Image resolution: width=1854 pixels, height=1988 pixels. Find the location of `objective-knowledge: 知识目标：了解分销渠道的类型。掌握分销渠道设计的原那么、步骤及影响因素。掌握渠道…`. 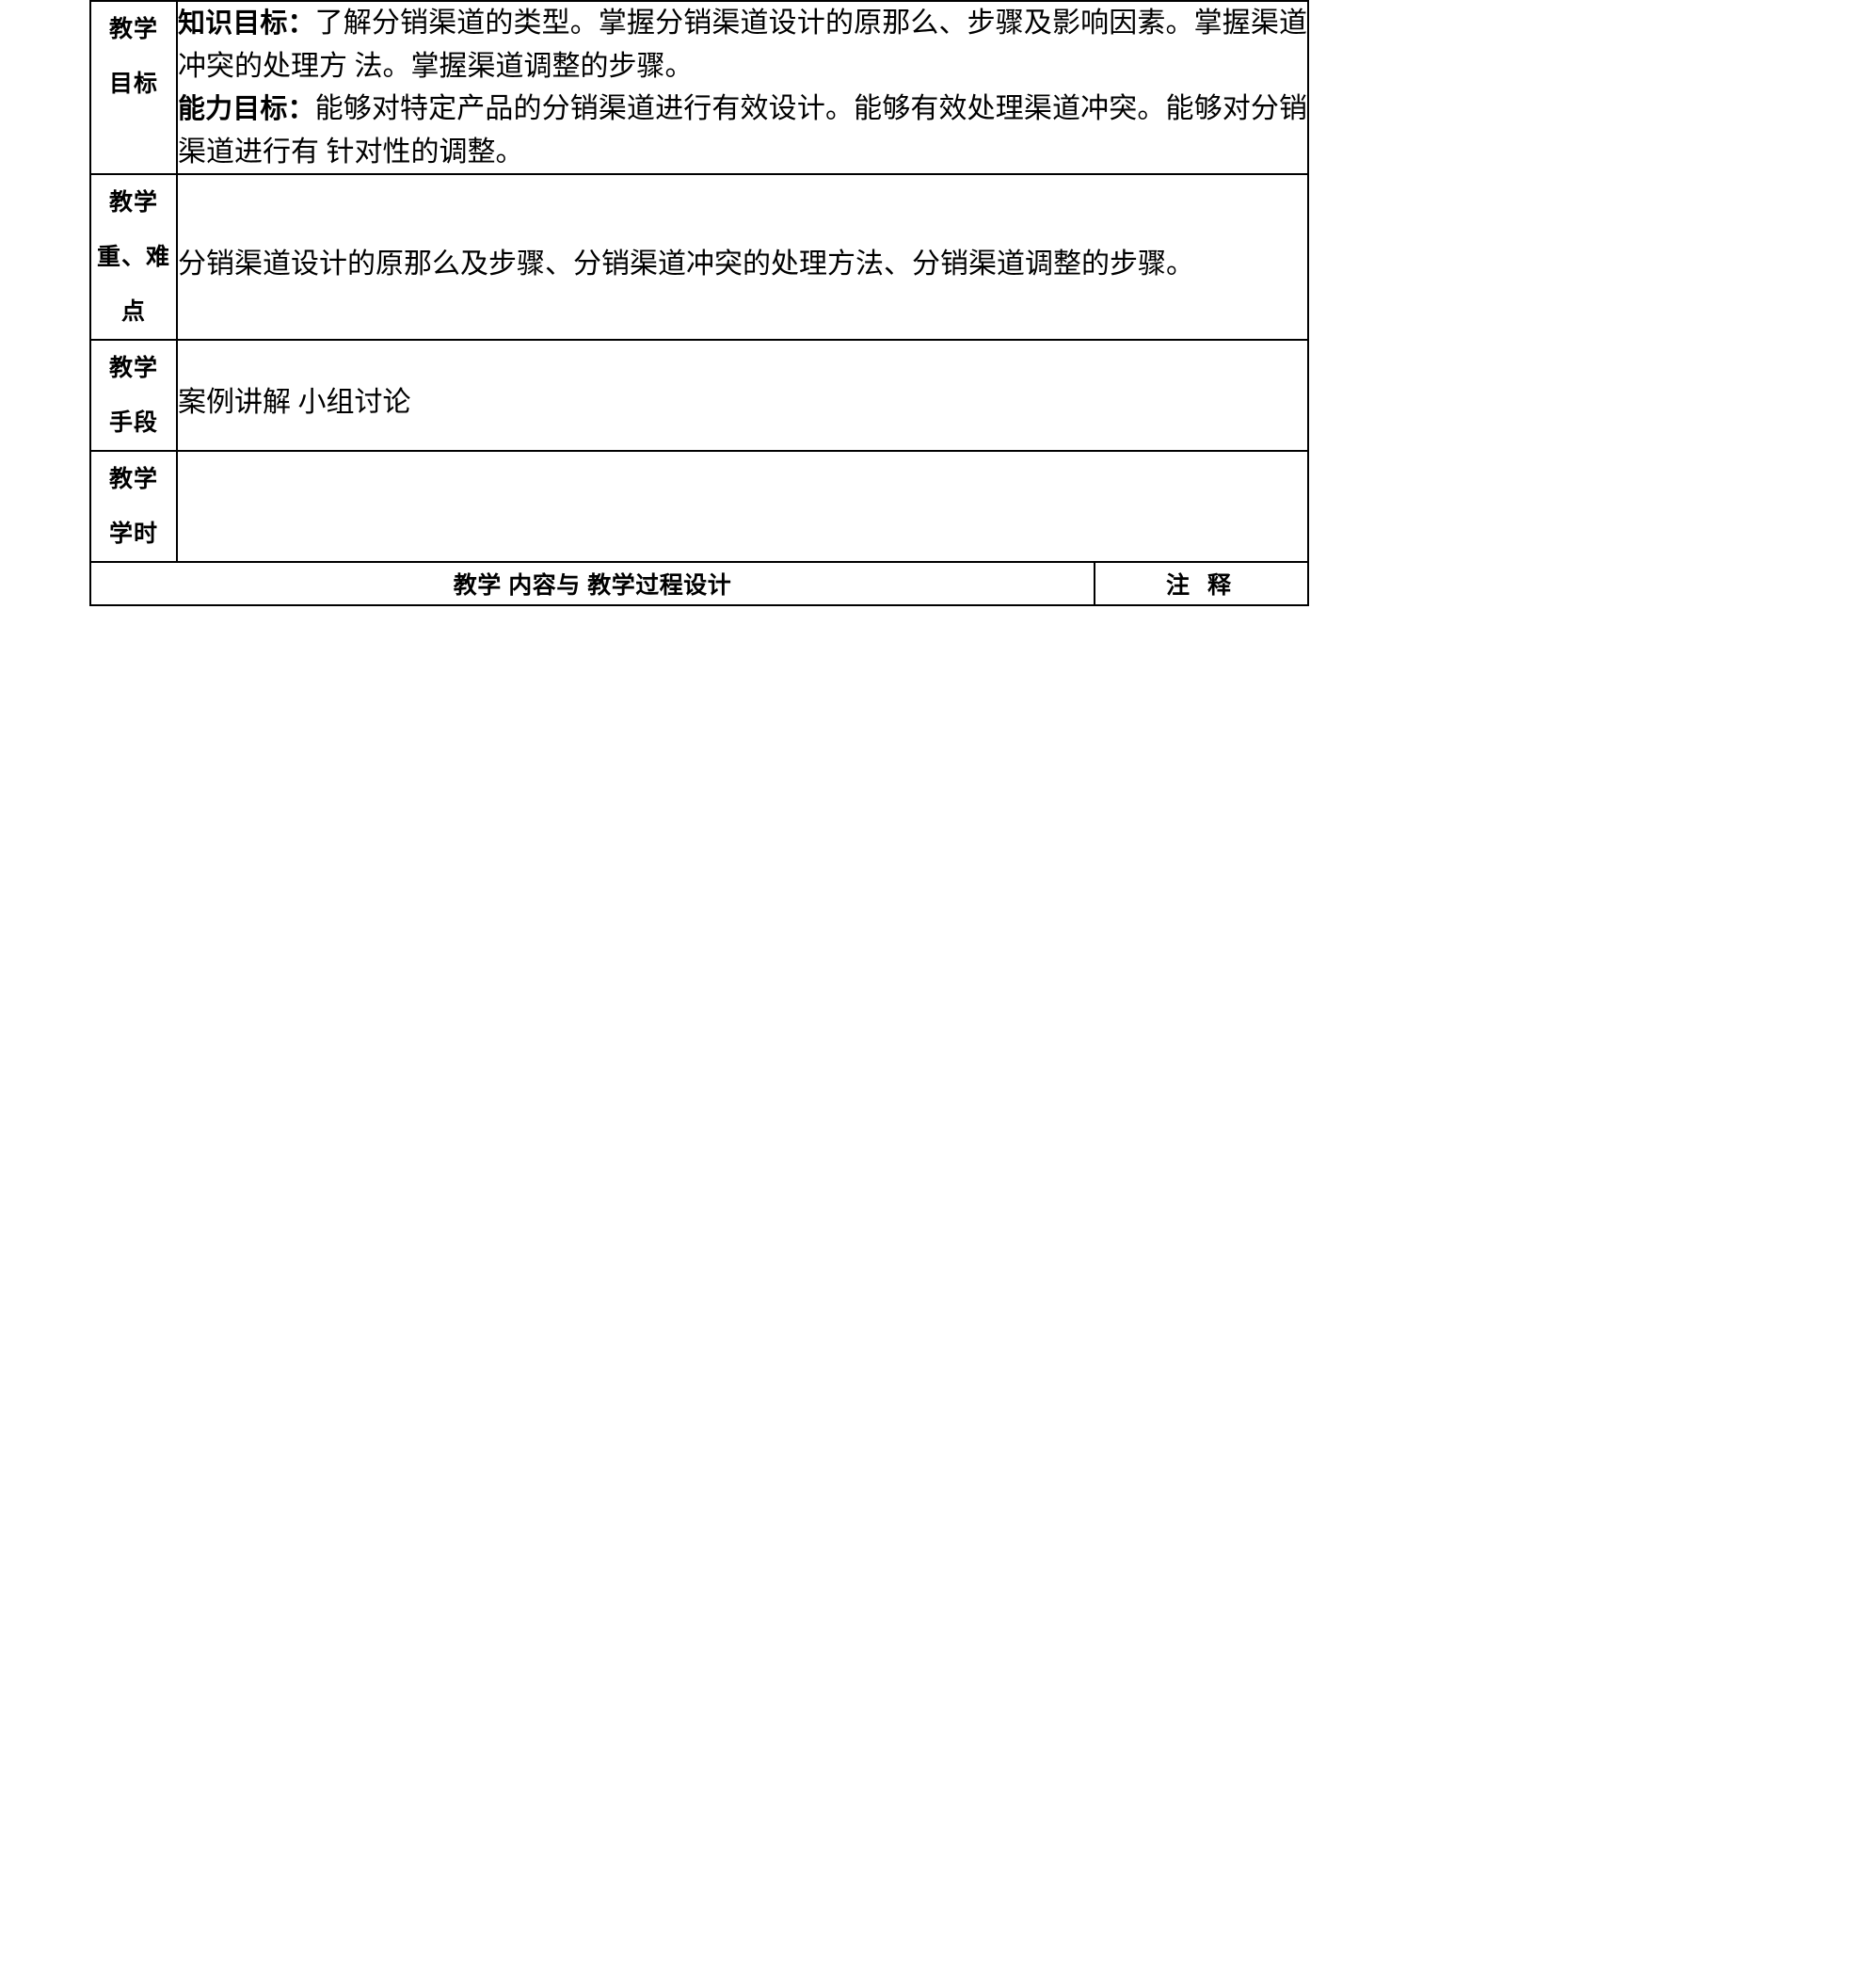

objective-knowledge: 知识目标：了解分销渠道的类型。掌握分销渠道设计的原那么、步骤及影响因素。掌握渠道… is located at coordinates (742, 45).